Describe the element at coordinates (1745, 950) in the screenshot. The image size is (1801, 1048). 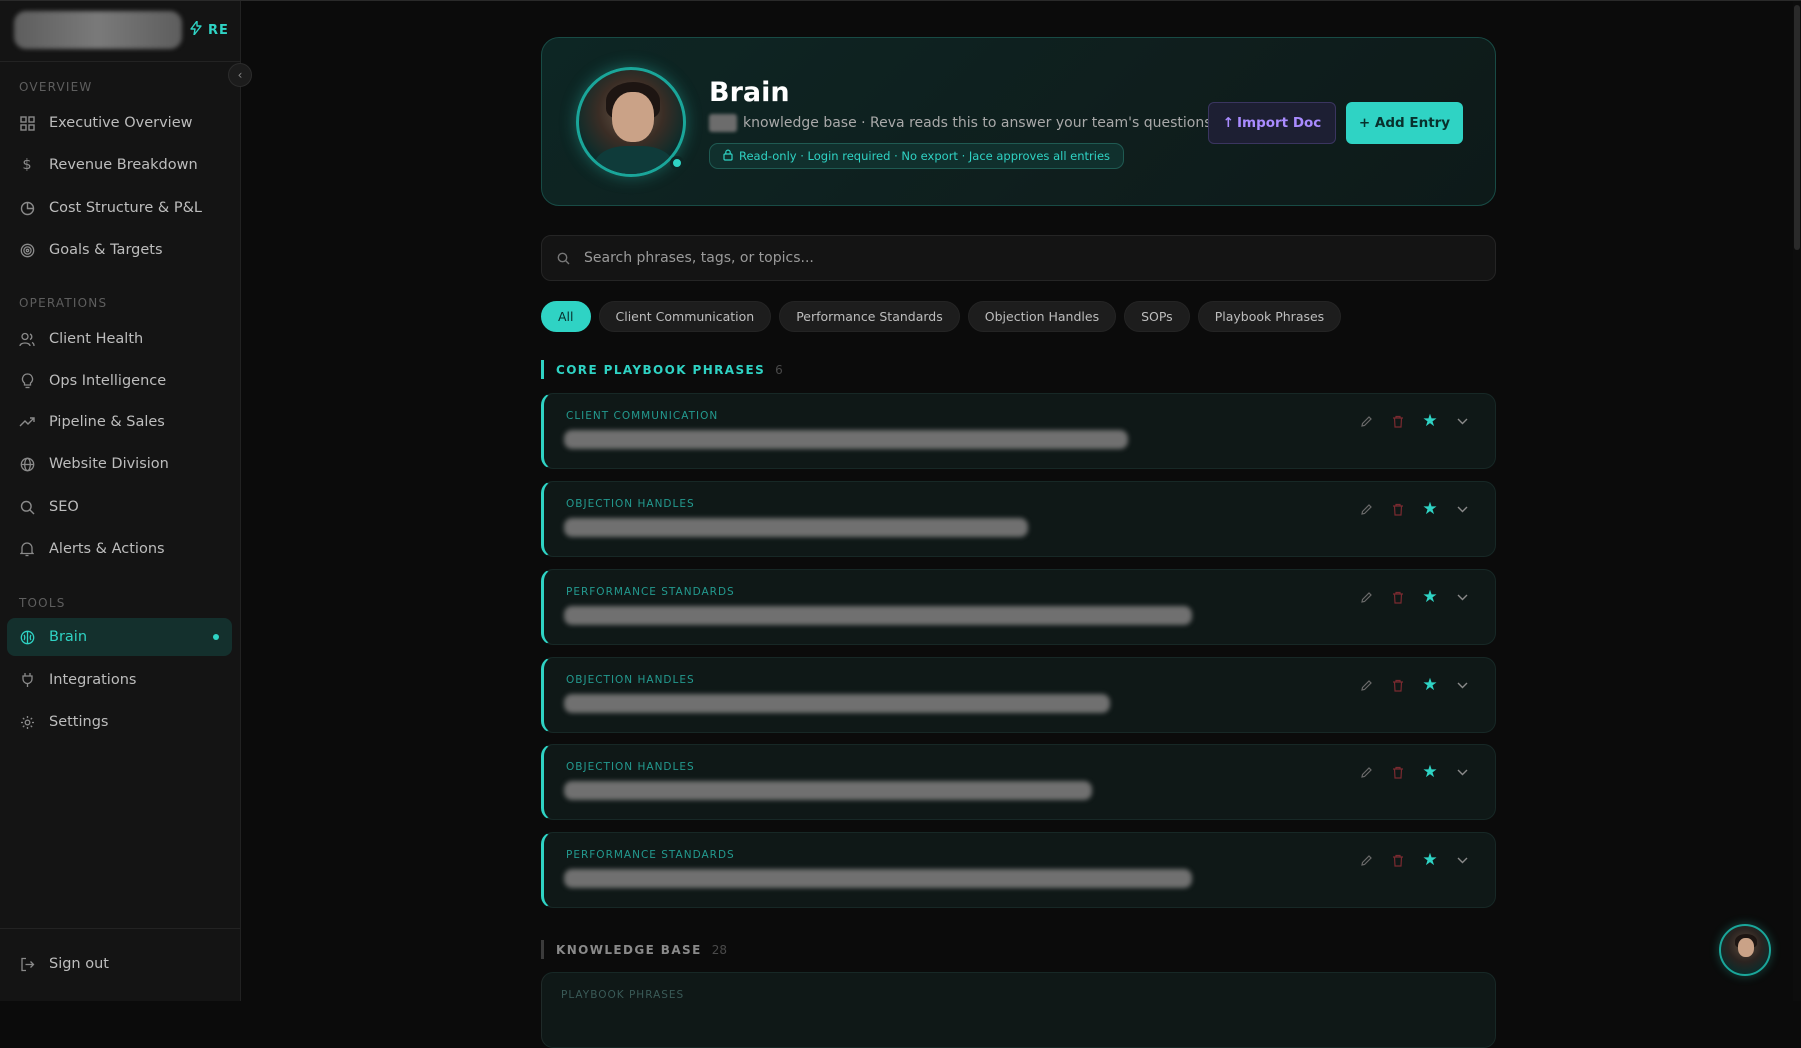
I see `reva-chat-button` at that location.